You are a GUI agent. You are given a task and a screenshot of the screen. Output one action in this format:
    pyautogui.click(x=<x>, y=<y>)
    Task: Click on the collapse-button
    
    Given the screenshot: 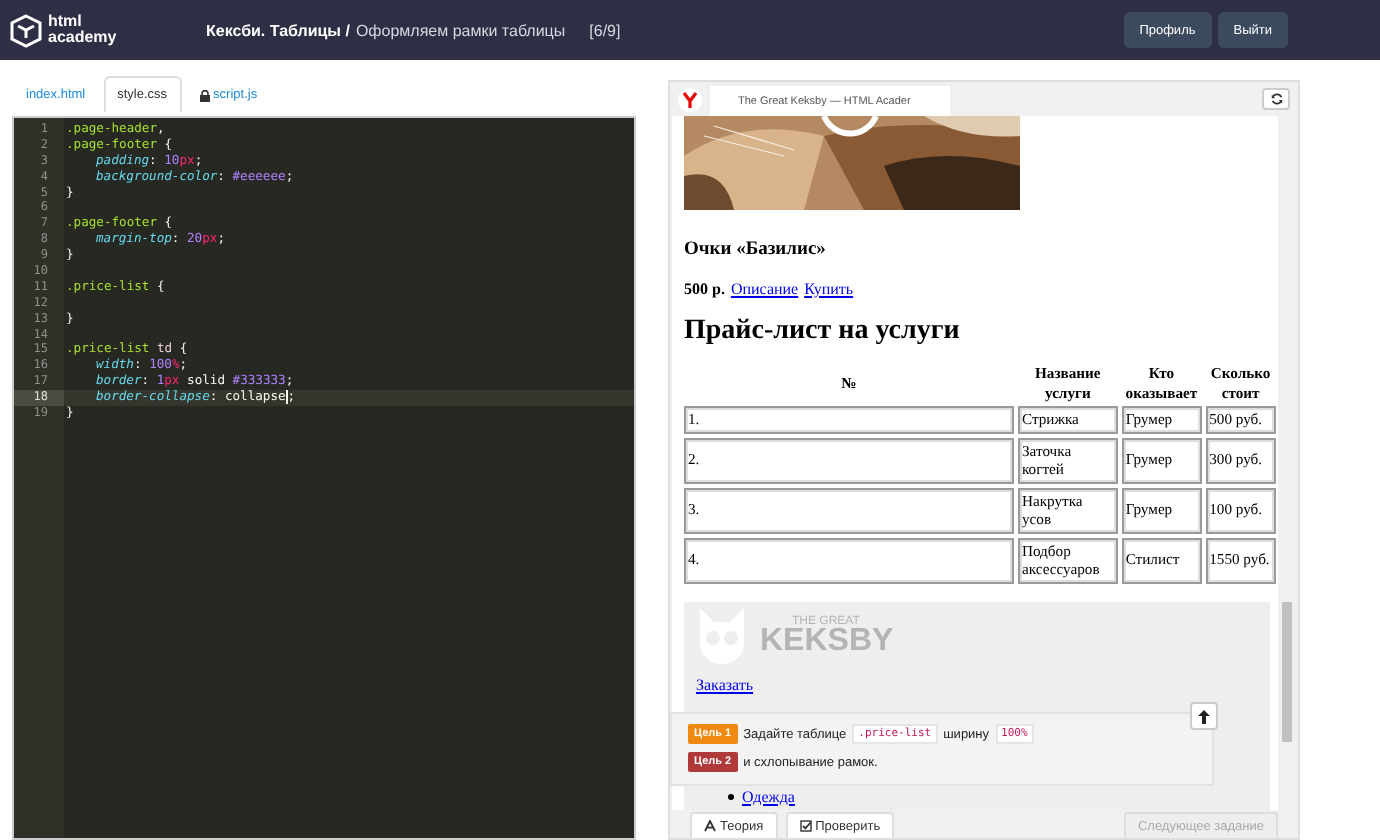 What is the action you would take?
    pyautogui.click(x=1204, y=716)
    